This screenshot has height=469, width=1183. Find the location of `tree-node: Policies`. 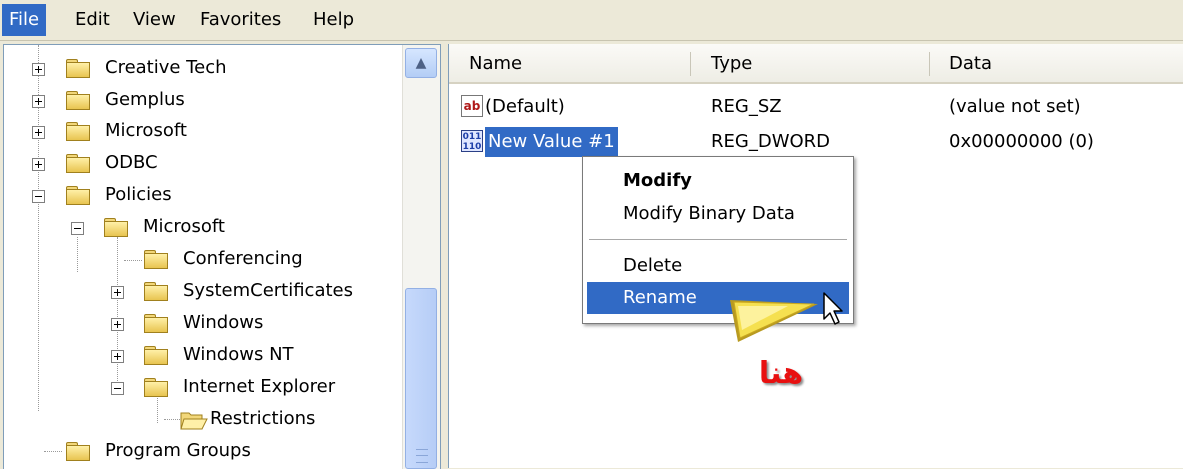

tree-node: Policies is located at coordinates (203, 196).